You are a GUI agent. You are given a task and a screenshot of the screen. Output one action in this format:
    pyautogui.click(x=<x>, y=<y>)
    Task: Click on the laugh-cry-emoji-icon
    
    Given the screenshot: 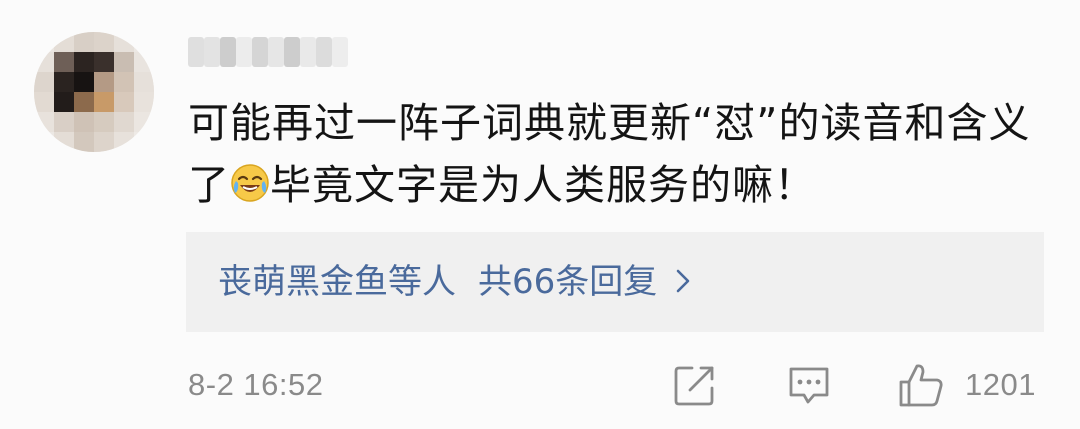 What is the action you would take?
    pyautogui.click(x=250, y=180)
    